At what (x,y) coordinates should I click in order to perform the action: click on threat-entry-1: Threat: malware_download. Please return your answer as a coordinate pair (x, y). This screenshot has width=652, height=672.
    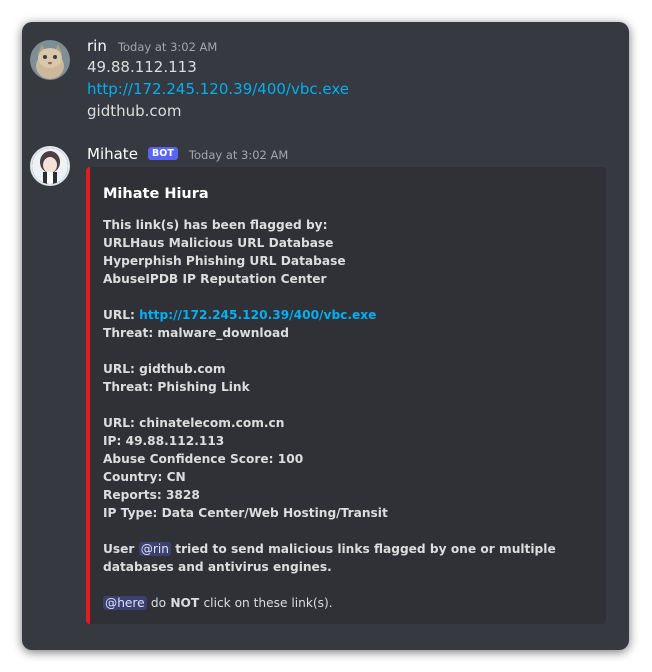
    Looking at the image, I should click on (196, 333).